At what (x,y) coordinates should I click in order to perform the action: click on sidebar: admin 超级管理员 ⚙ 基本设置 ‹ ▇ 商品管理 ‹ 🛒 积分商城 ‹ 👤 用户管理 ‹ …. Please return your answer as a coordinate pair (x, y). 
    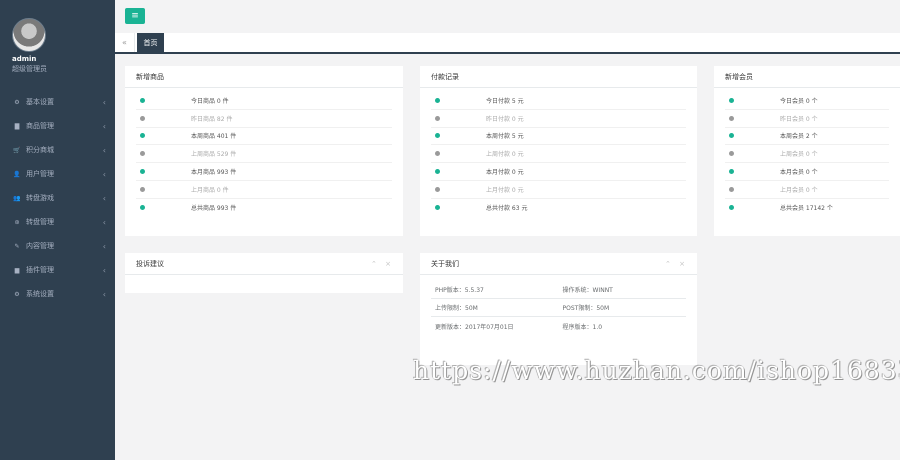
    Looking at the image, I should click on (57, 230).